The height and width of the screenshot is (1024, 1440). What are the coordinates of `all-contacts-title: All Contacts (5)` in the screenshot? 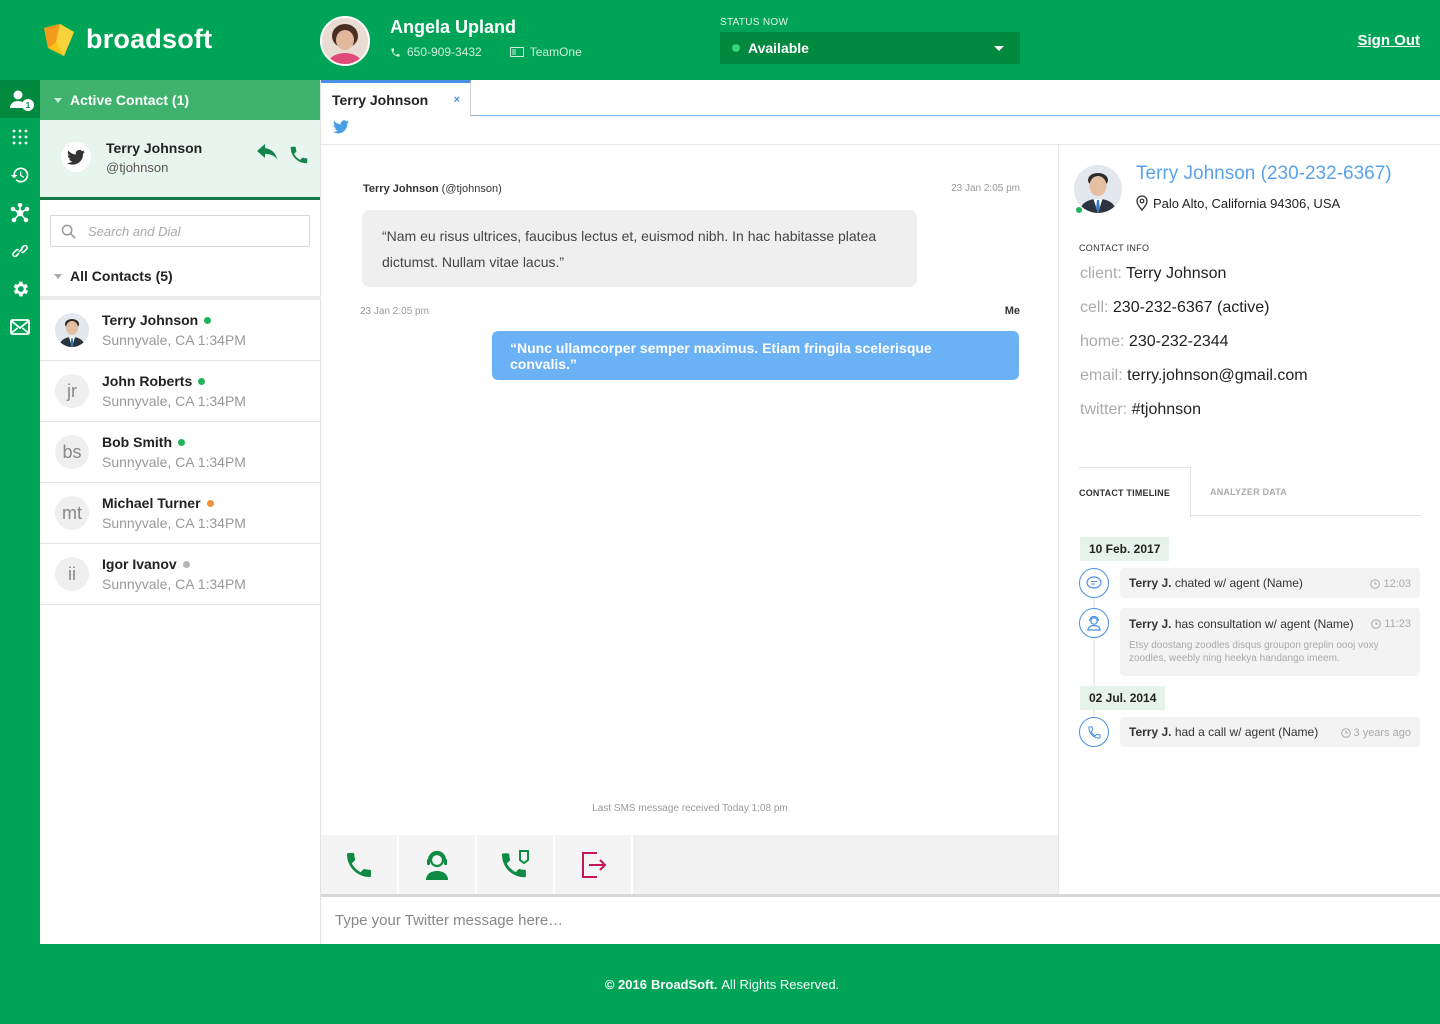 It's located at (121, 276).